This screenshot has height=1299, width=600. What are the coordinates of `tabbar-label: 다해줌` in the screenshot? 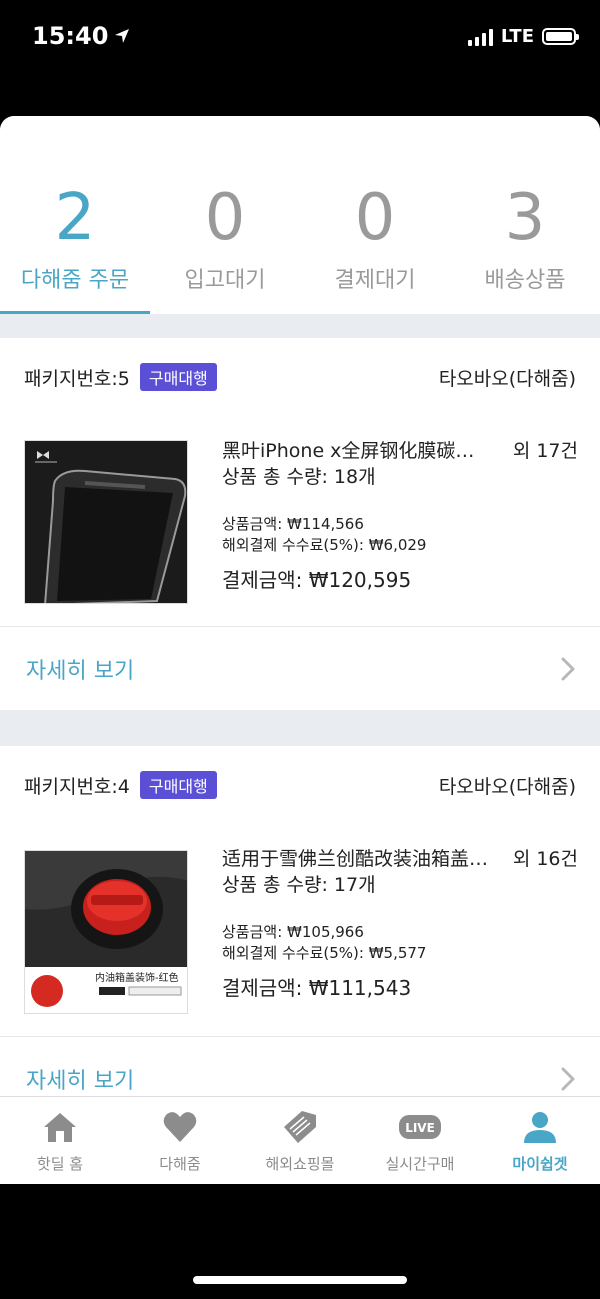 It's located at (180, 1164).